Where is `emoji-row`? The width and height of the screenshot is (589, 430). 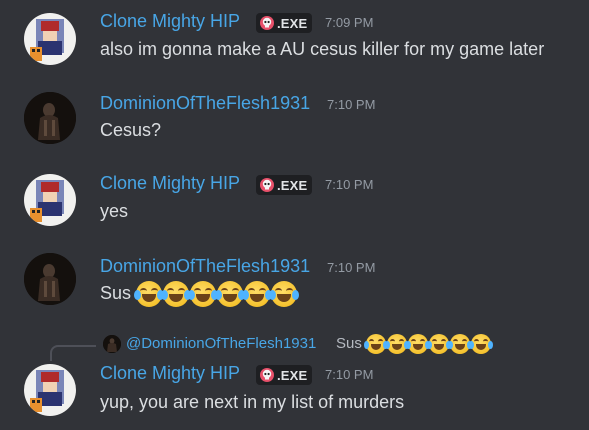
emoji-row is located at coordinates (216, 294).